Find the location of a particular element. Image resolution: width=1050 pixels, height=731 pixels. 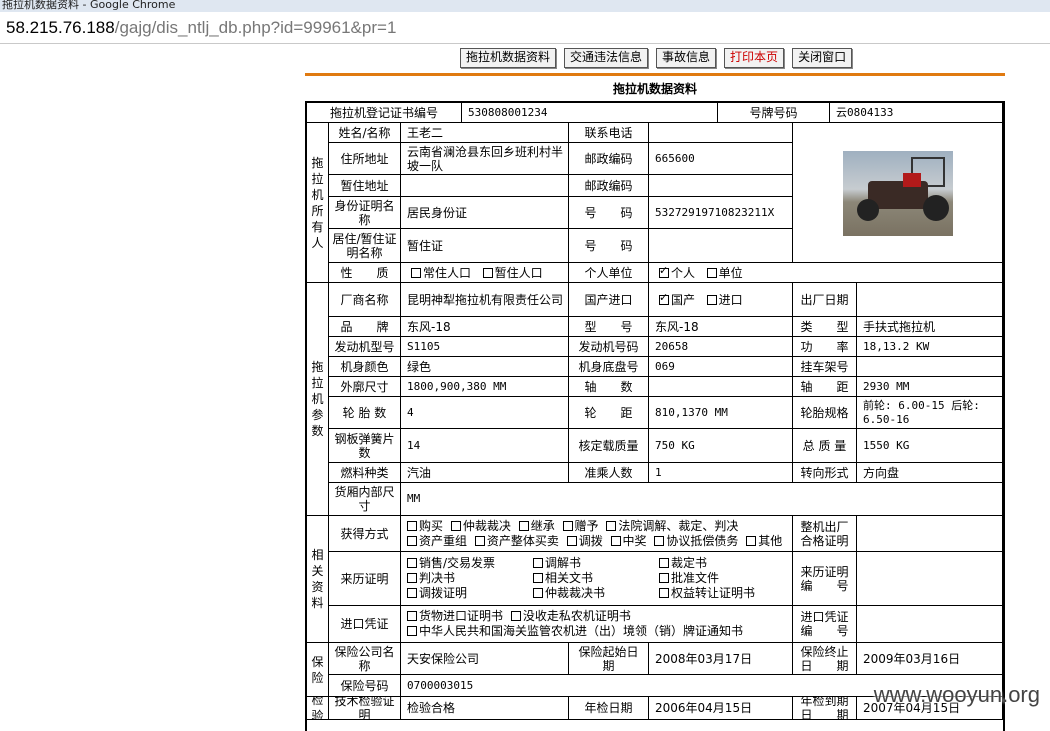

option-label: 中奖 is located at coordinates (634, 540).